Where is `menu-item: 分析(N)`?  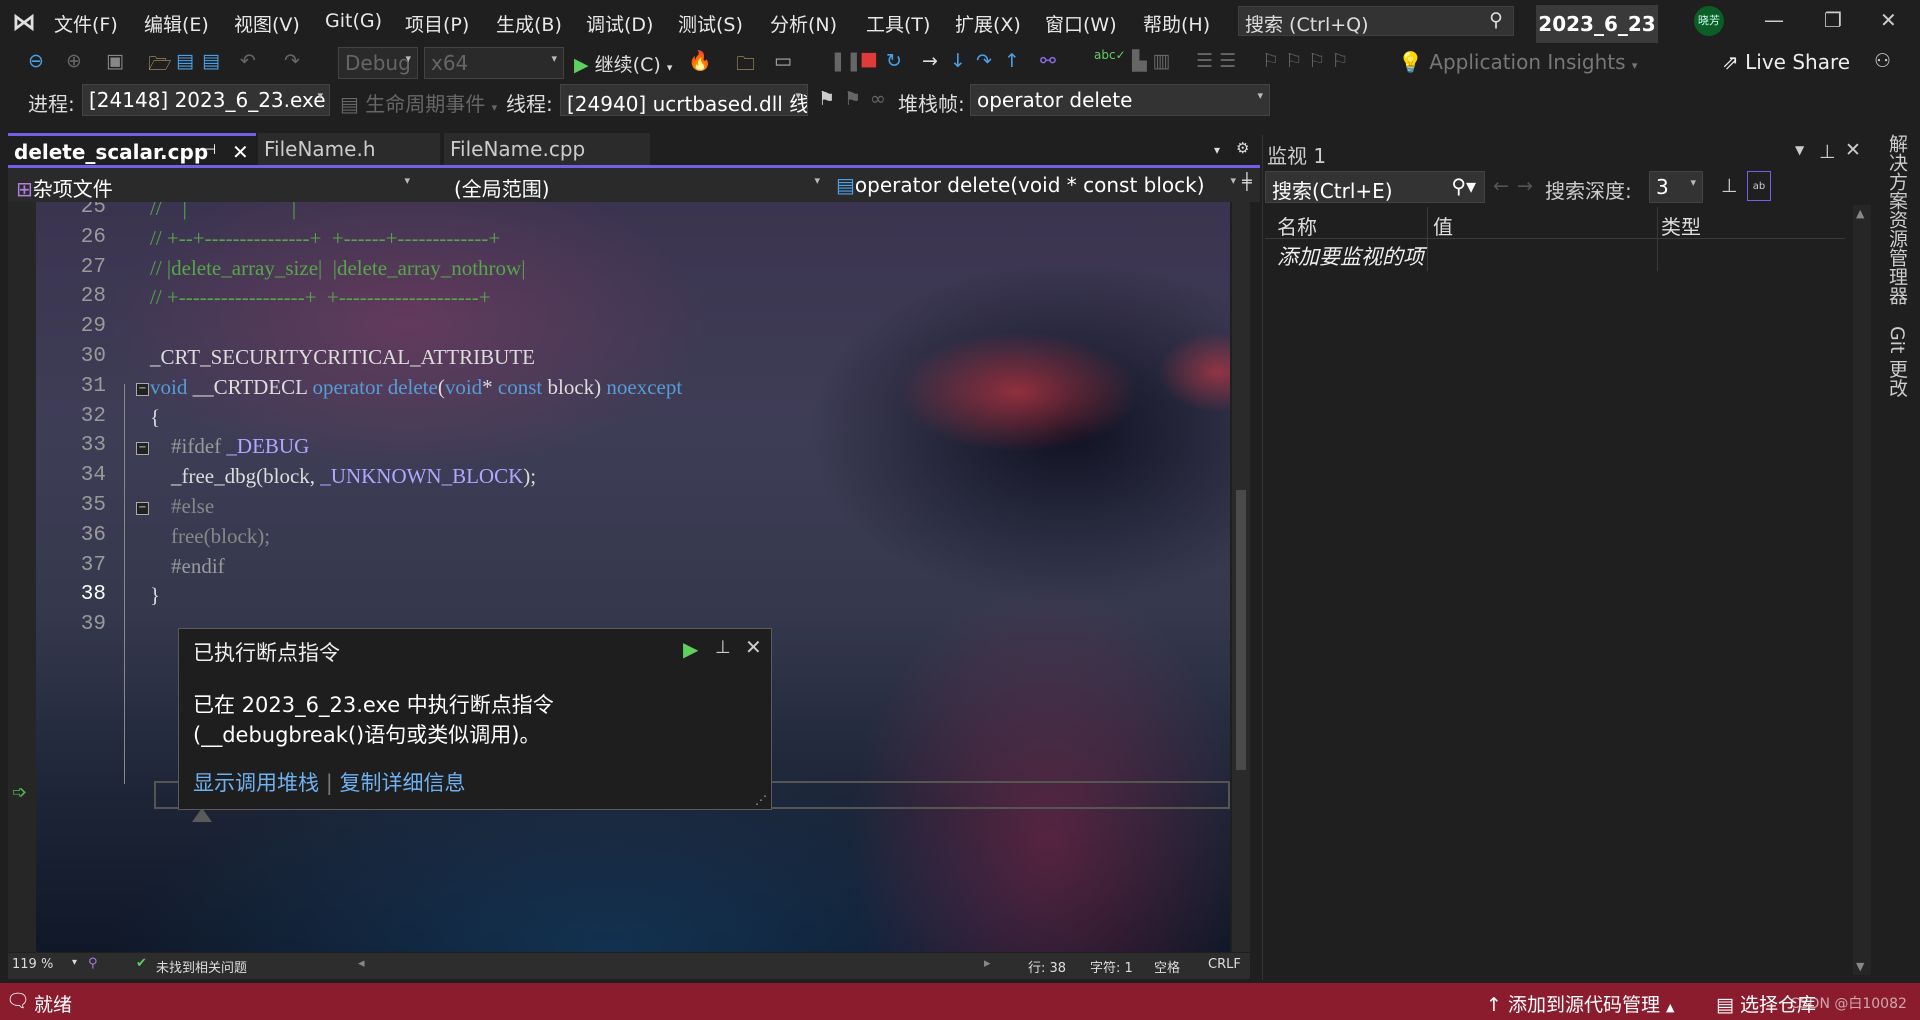 menu-item: 分析(N) is located at coordinates (803, 23).